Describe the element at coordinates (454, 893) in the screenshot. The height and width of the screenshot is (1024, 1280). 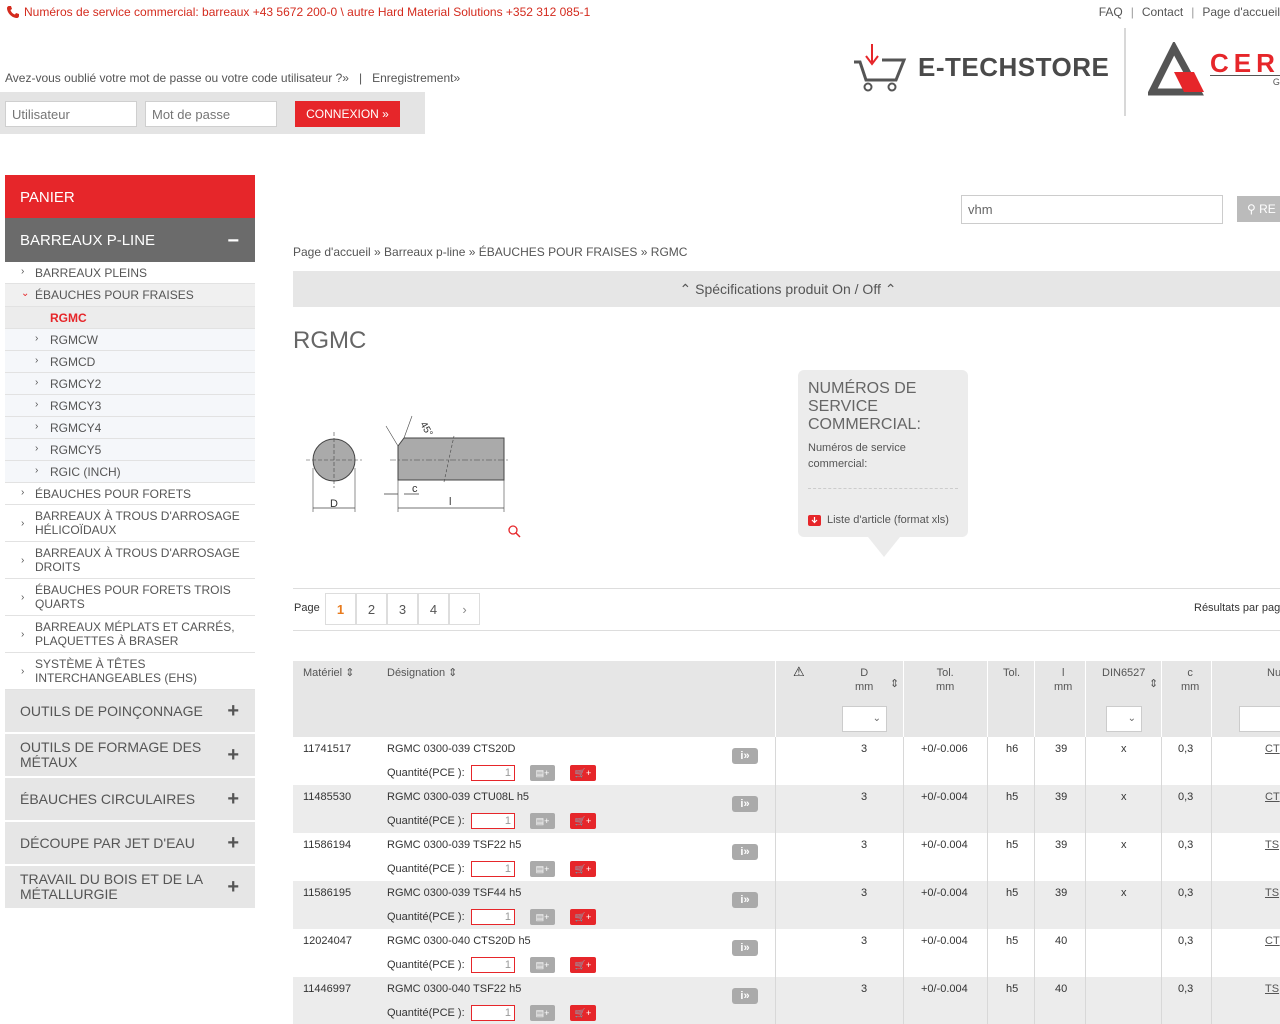
I see `designation: RGMC 0300-039 TSF44 h5` at that location.